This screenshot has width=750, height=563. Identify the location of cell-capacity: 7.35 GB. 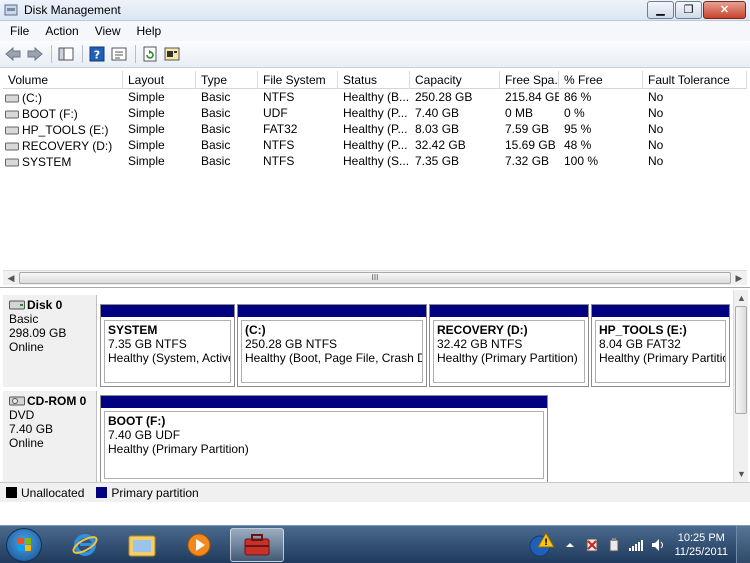
(437, 161).